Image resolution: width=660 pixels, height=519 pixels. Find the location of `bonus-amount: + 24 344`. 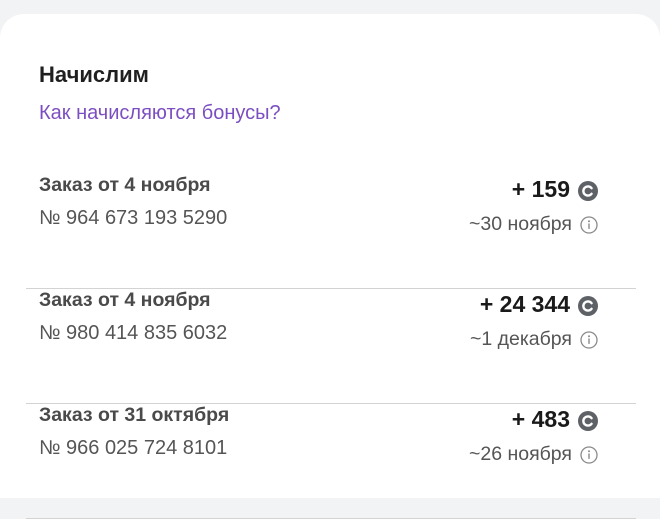

bonus-amount: + 24 344 is located at coordinates (539, 304).